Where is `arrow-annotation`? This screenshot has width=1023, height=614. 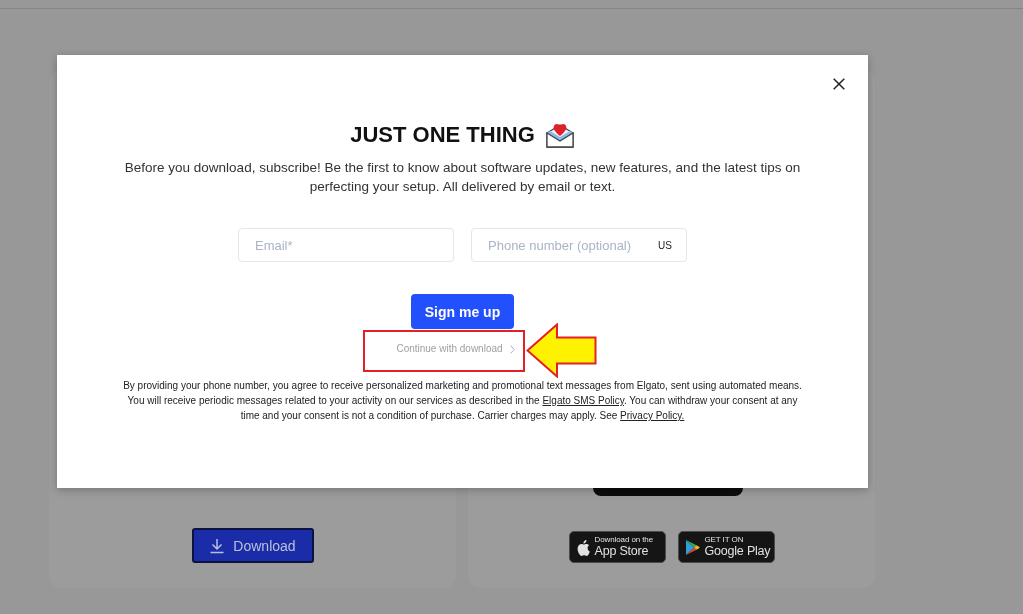 arrow-annotation is located at coordinates (561, 350).